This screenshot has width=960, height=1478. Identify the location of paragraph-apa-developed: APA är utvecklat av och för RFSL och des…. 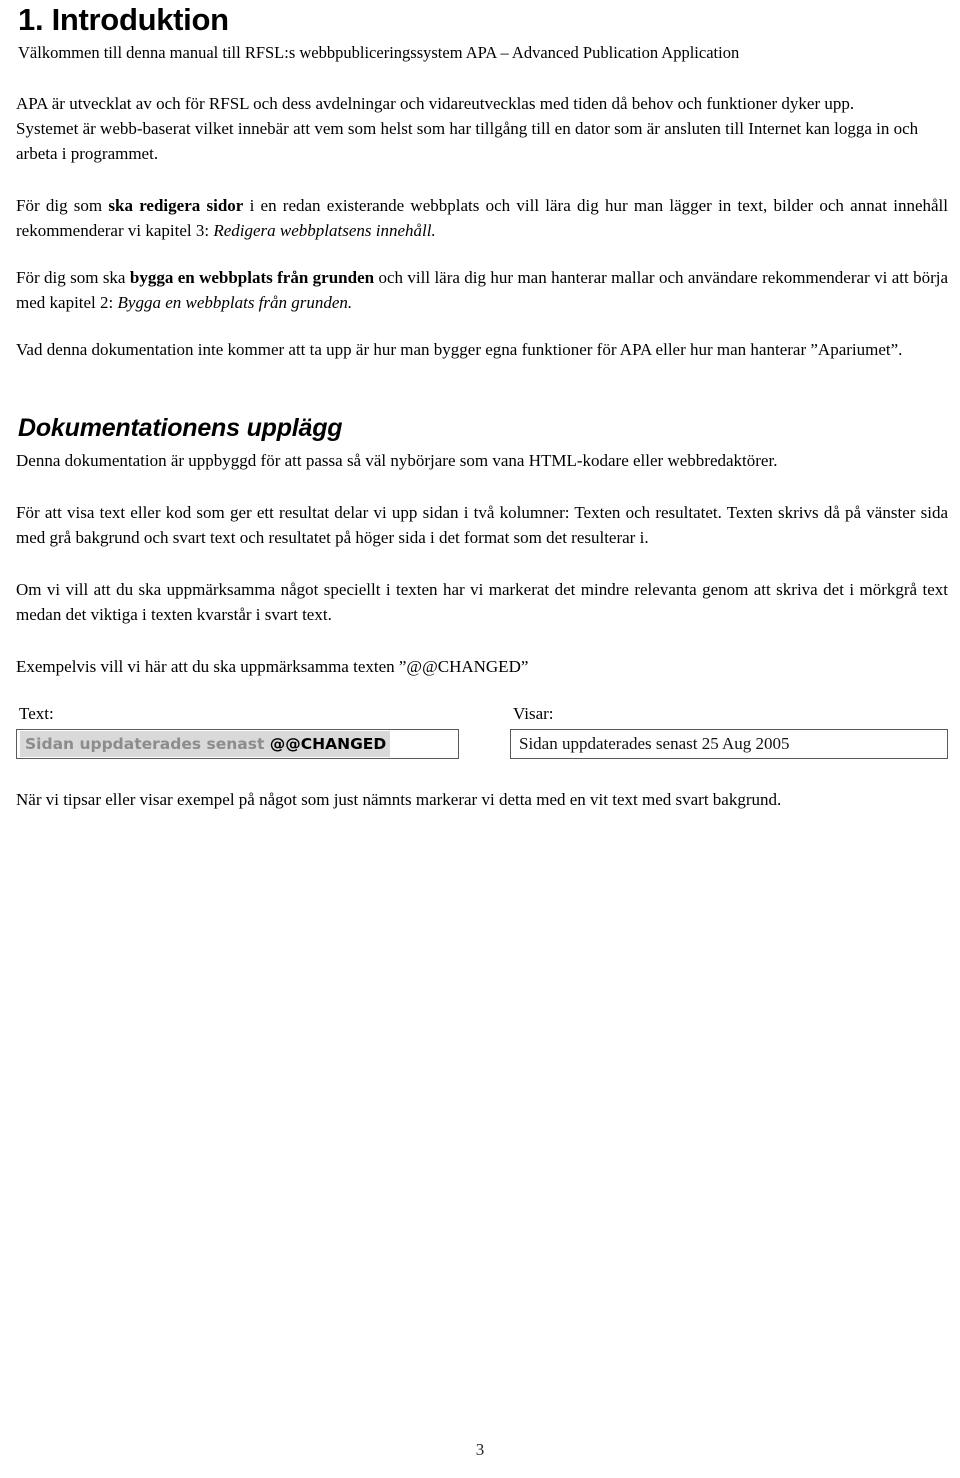
(435, 103).